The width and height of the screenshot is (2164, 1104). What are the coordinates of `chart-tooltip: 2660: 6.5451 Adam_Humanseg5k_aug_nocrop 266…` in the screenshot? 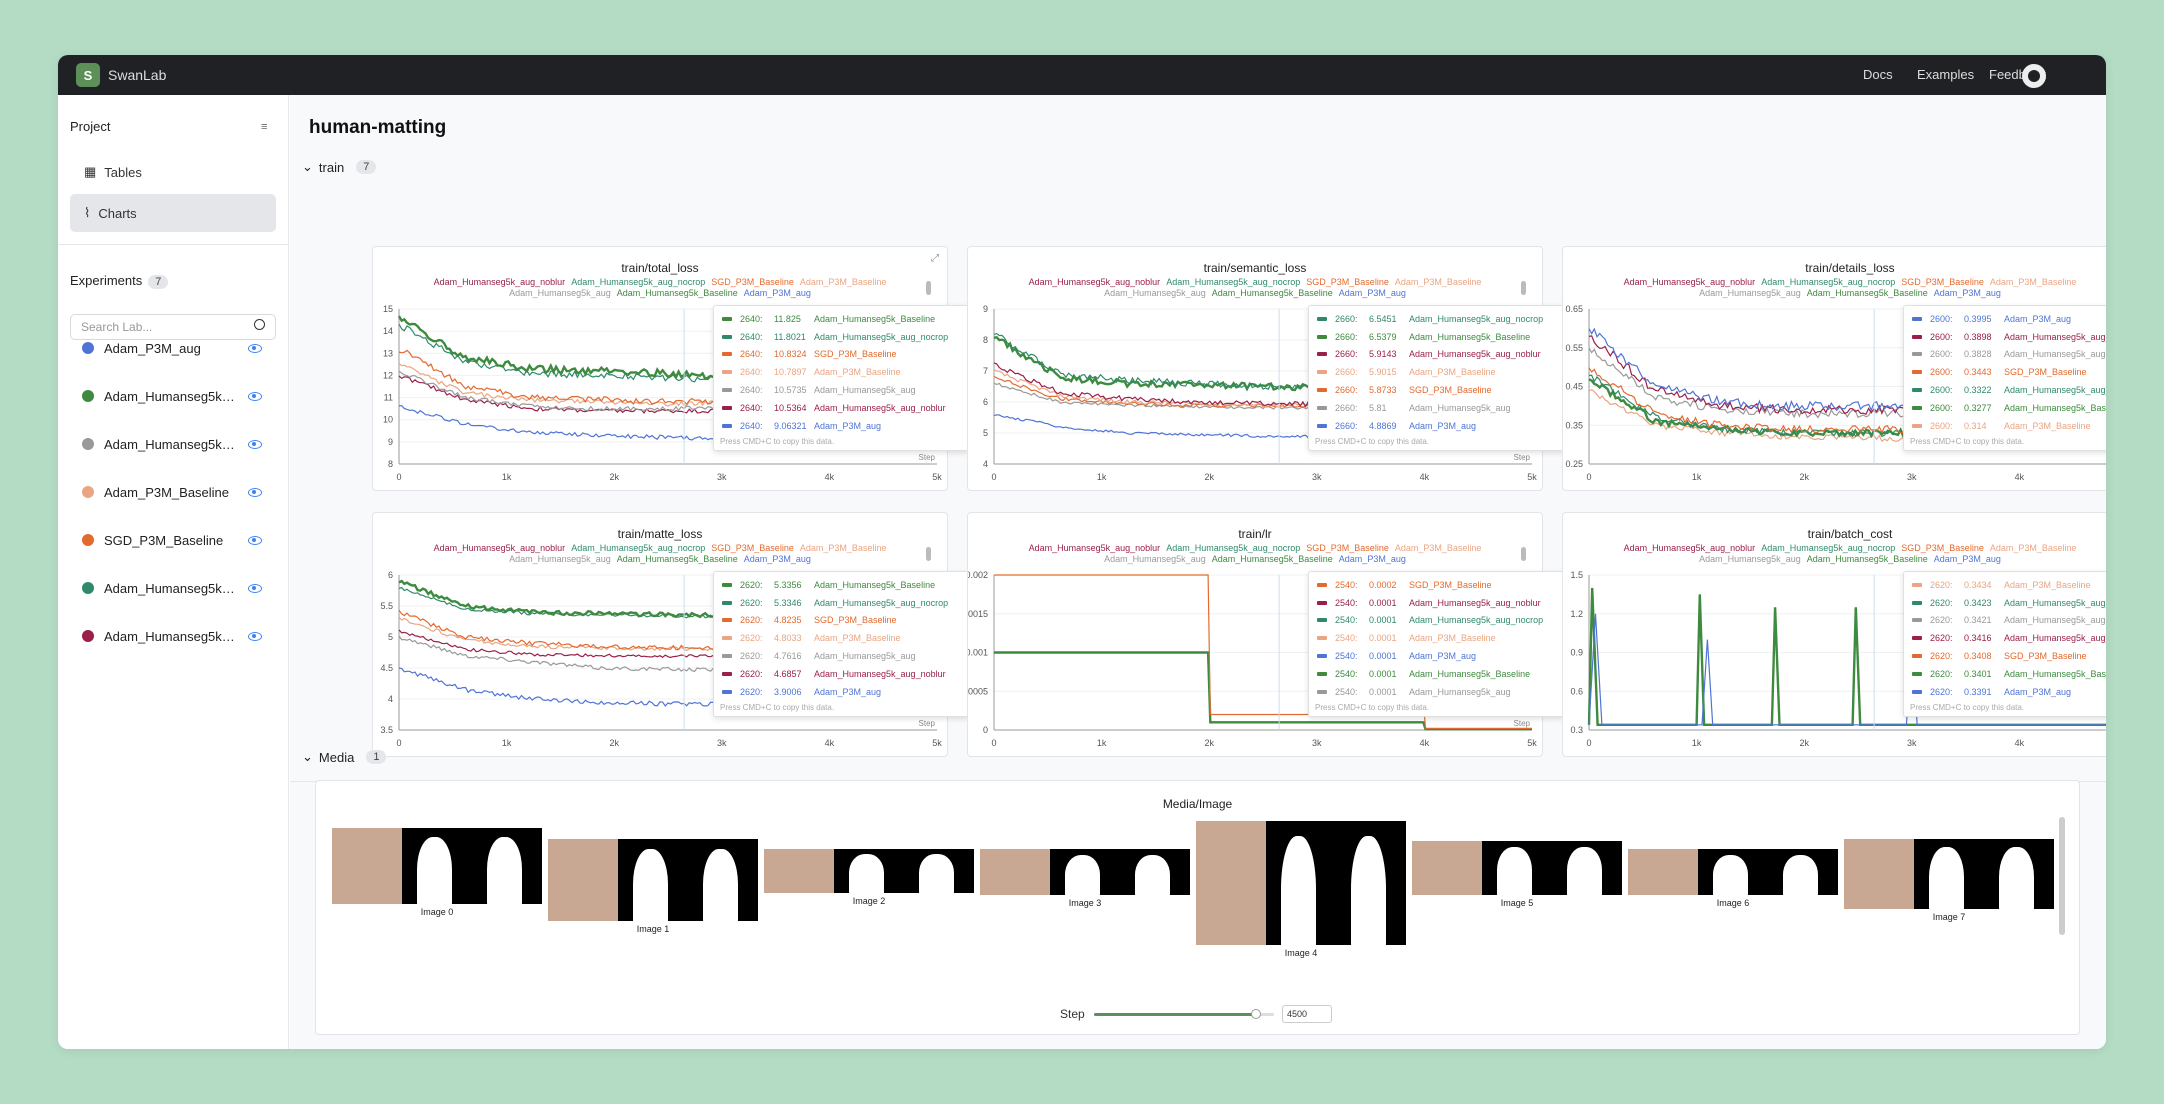 It's located at (1436, 378).